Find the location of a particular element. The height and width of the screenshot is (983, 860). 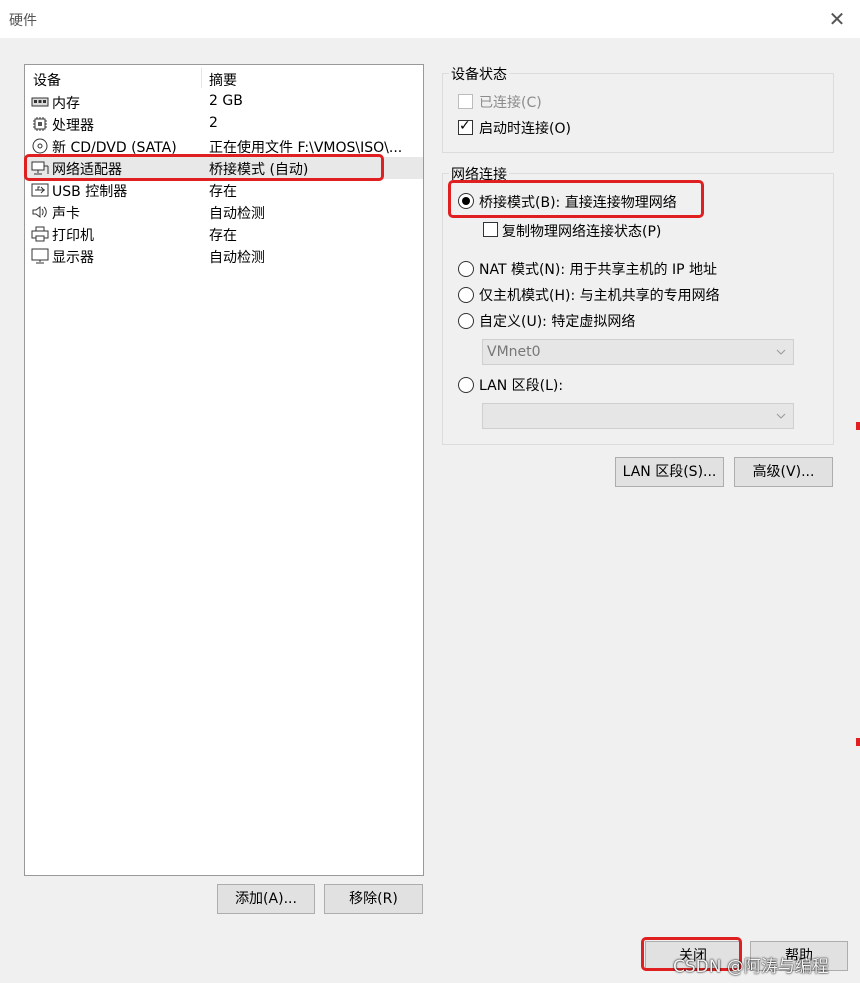

device-status-title: 设备状态 is located at coordinates (479, 74).